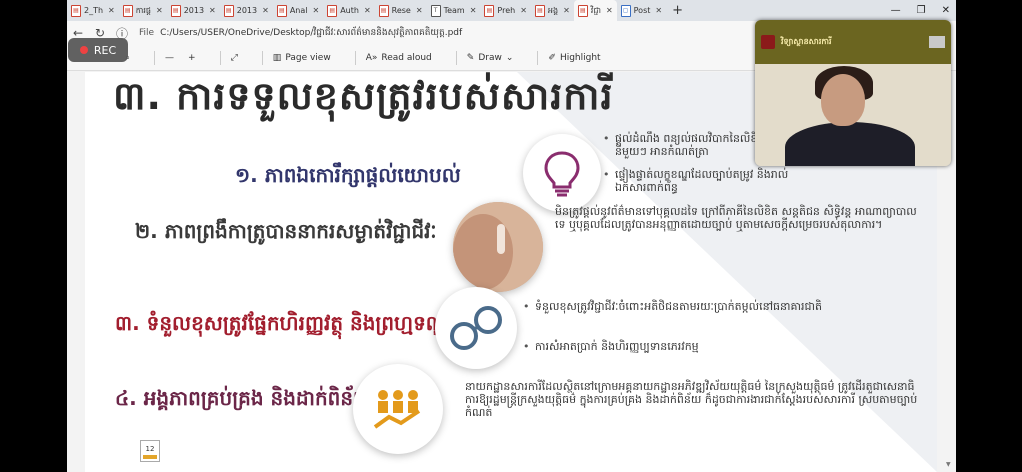 Image resolution: width=1022 pixels, height=472 pixels. Describe the element at coordinates (948, 464) in the screenshot. I see `scroll-down-arrow-icon: ▼` at that location.